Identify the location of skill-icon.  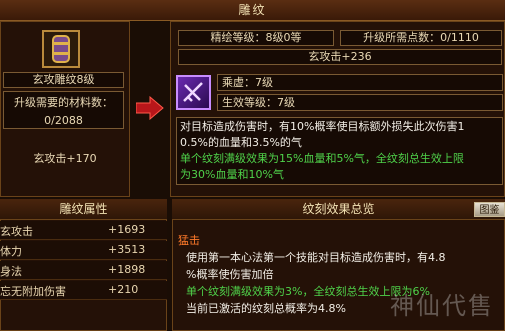
(193, 92).